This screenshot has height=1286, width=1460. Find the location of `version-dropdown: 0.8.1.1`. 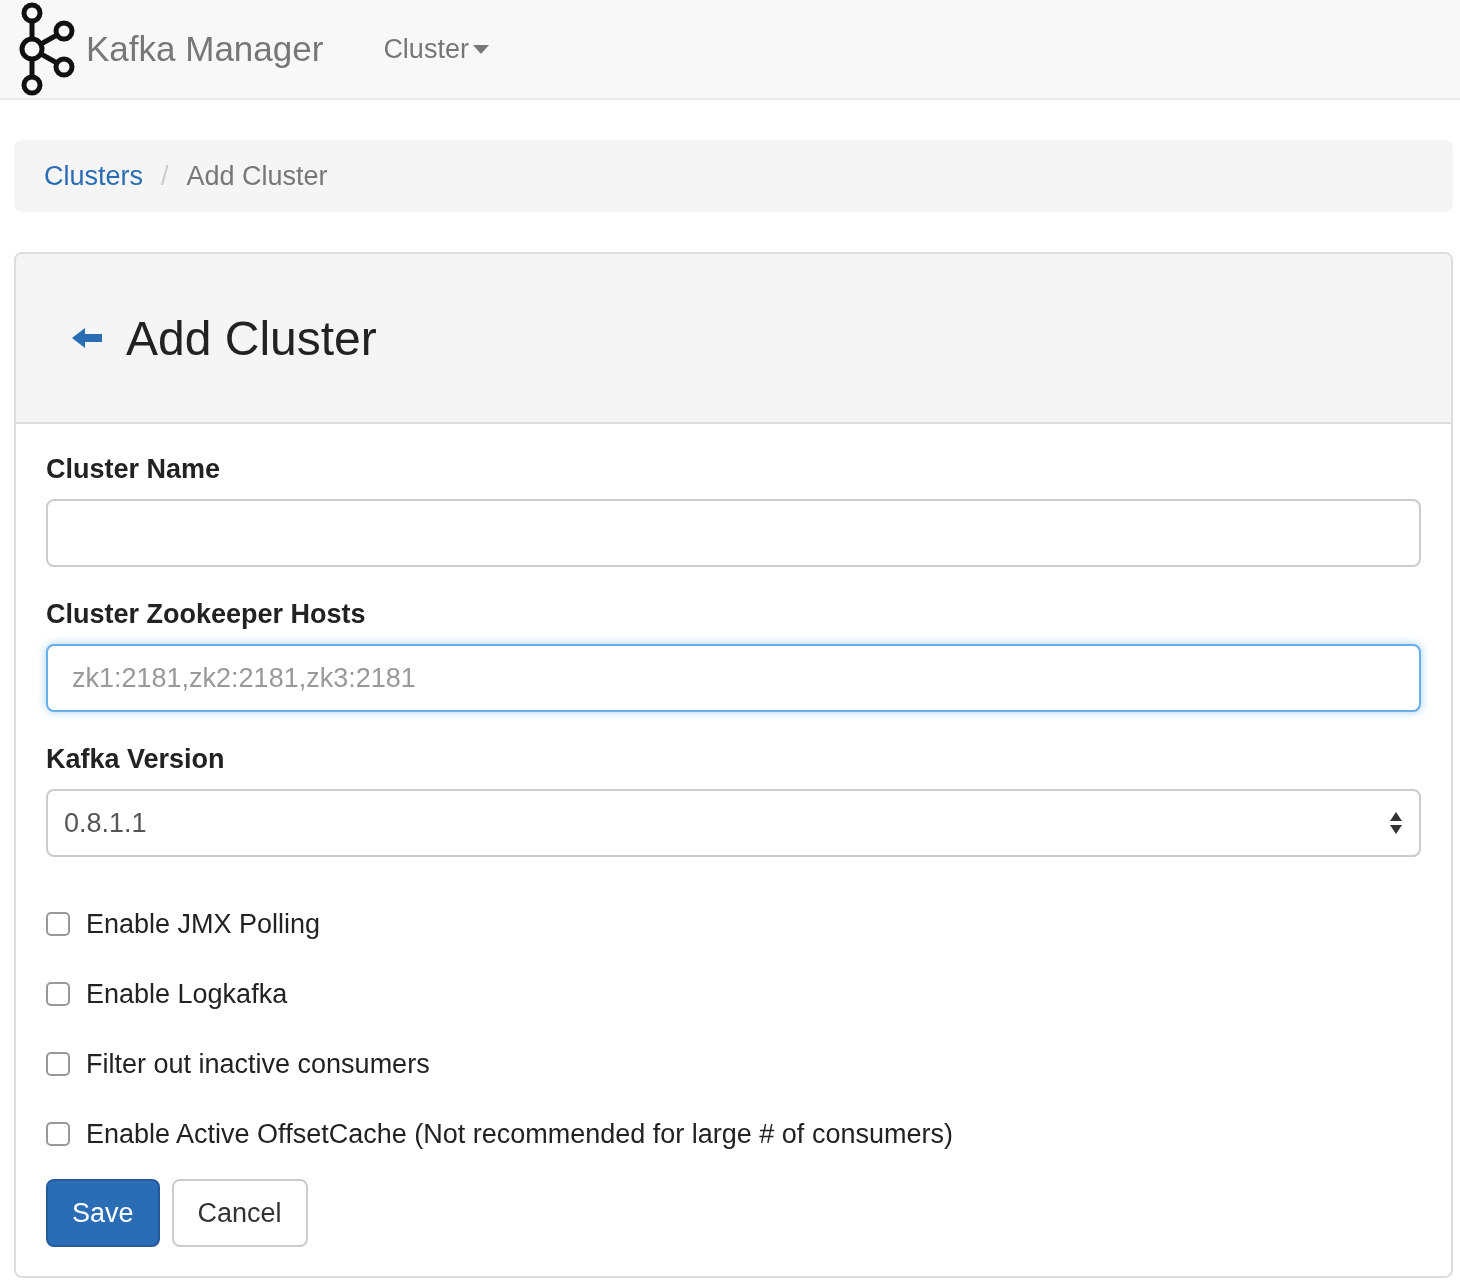

version-dropdown: 0.8.1.1 is located at coordinates (733, 823).